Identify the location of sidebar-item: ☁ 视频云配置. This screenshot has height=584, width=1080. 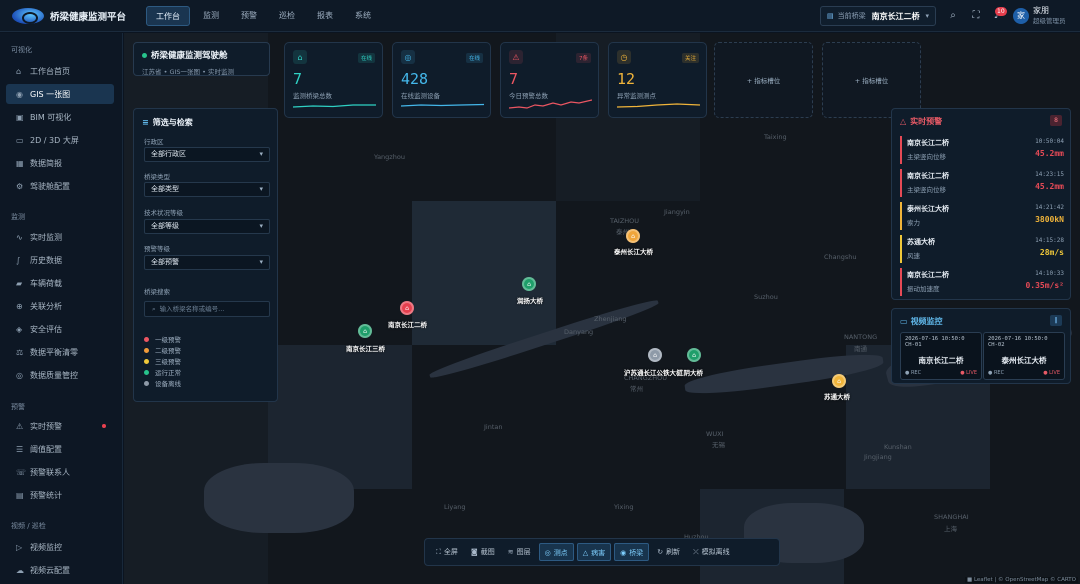
(60, 570).